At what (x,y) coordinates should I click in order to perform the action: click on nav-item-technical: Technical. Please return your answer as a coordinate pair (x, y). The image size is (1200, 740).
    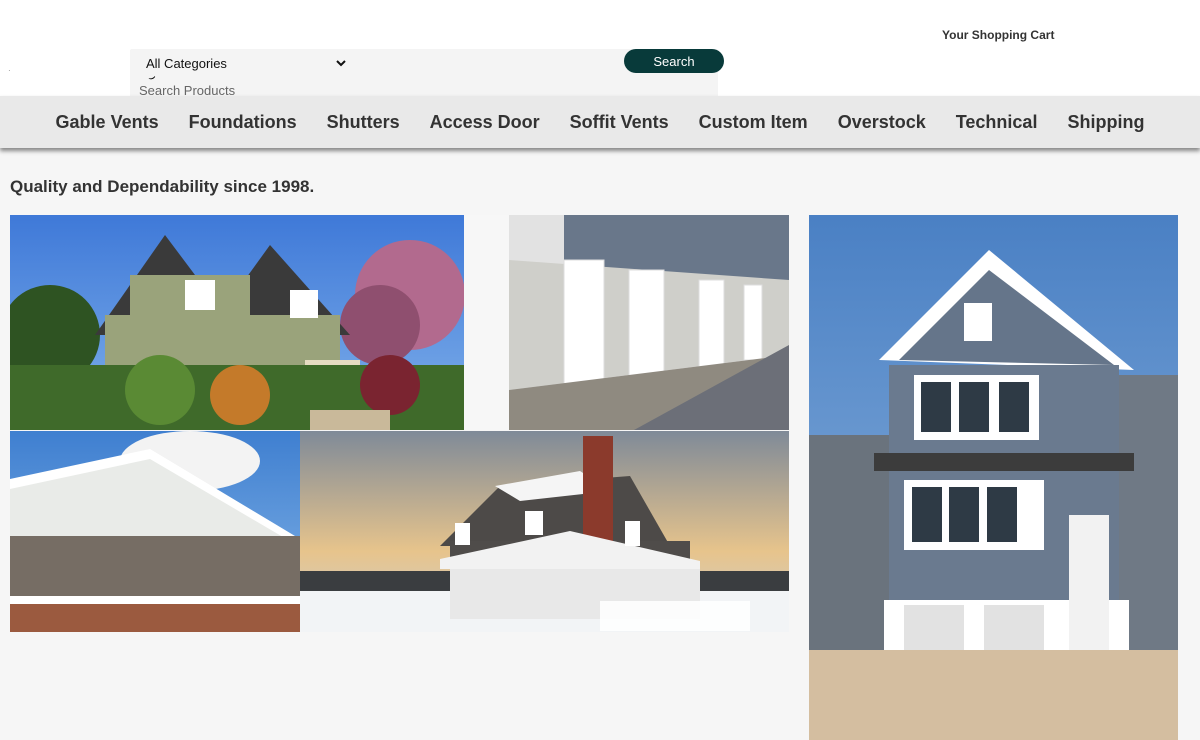
    Looking at the image, I should click on (997, 122).